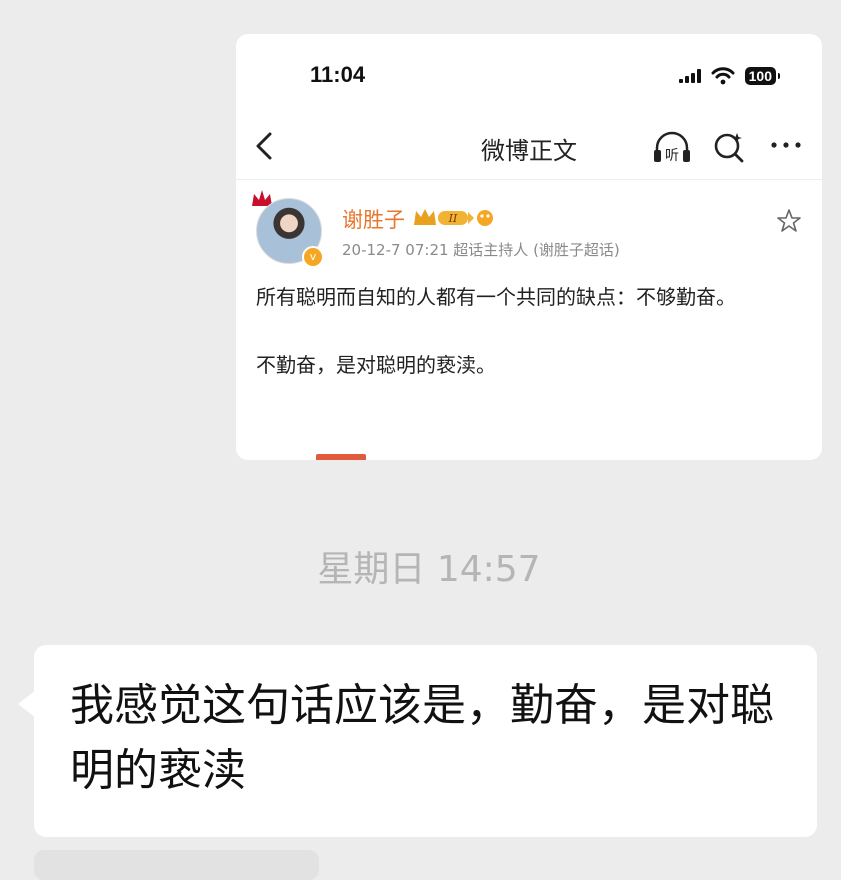 This screenshot has width=841, height=880. I want to click on battery-icon: 100, so click(762, 76).